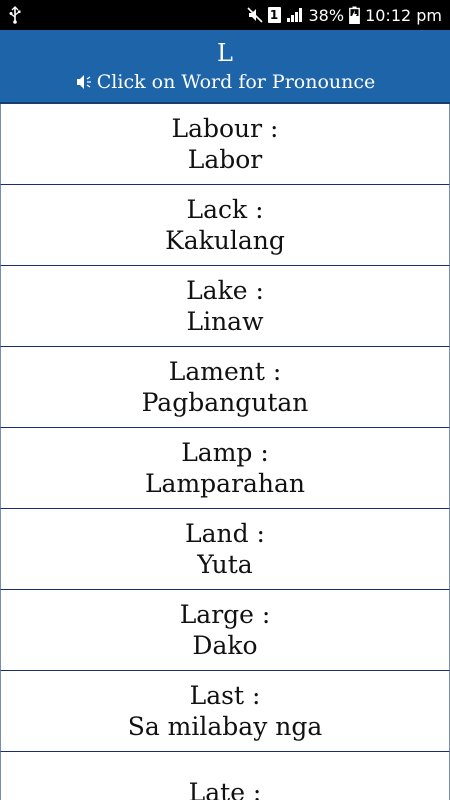 This screenshot has height=800, width=450. Describe the element at coordinates (225, 144) in the screenshot. I see `word-row: Labour : Labor` at that location.